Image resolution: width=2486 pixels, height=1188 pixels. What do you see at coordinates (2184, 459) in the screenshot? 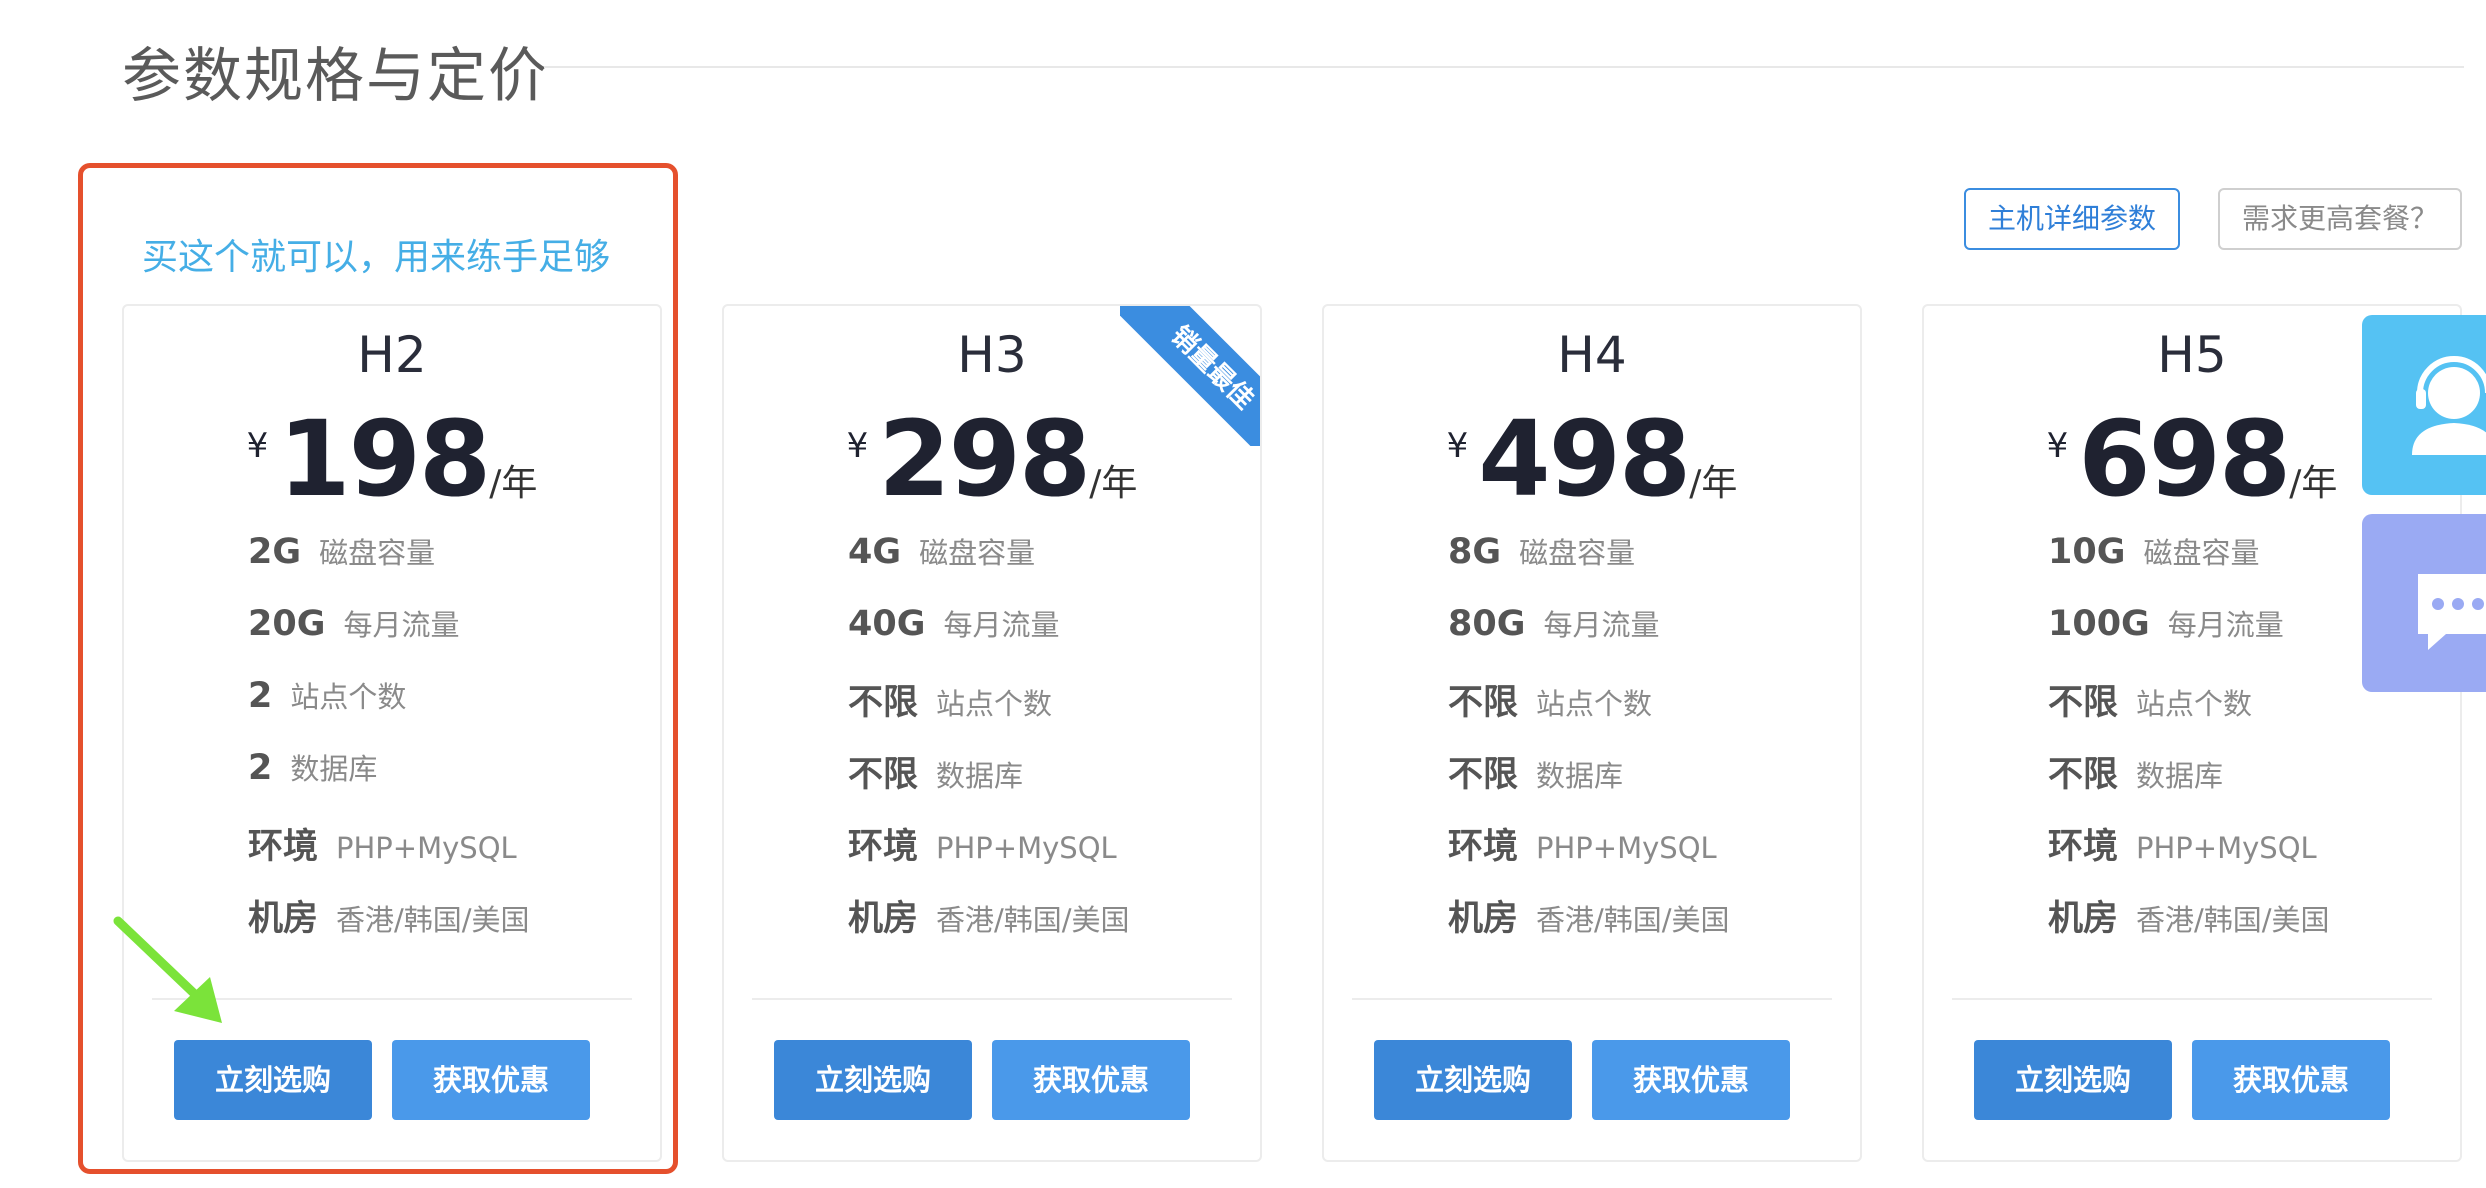
I see `price-amount: 698` at bounding box center [2184, 459].